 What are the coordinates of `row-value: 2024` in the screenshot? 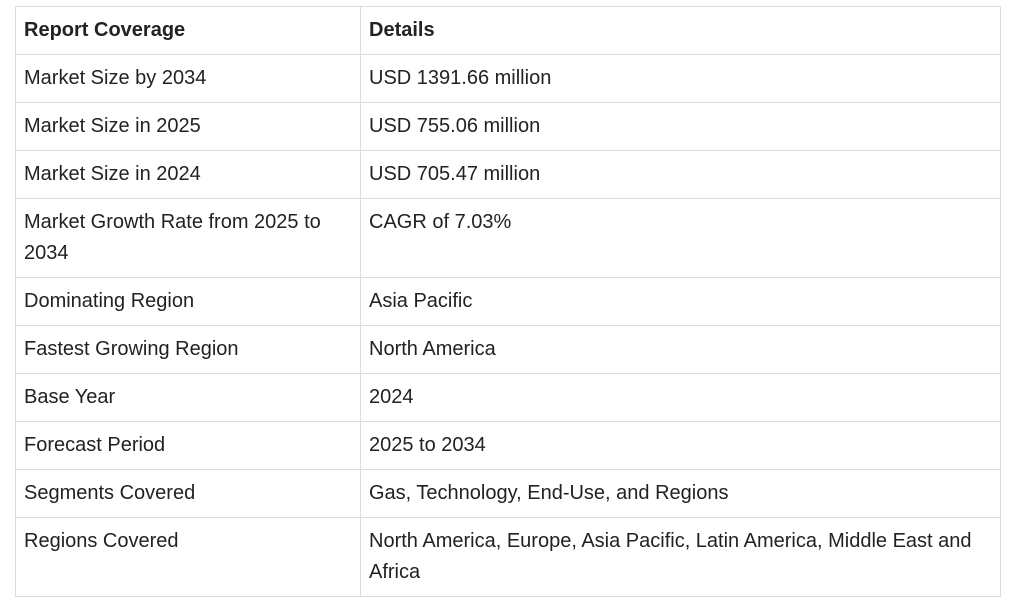 It's located at (680, 397).